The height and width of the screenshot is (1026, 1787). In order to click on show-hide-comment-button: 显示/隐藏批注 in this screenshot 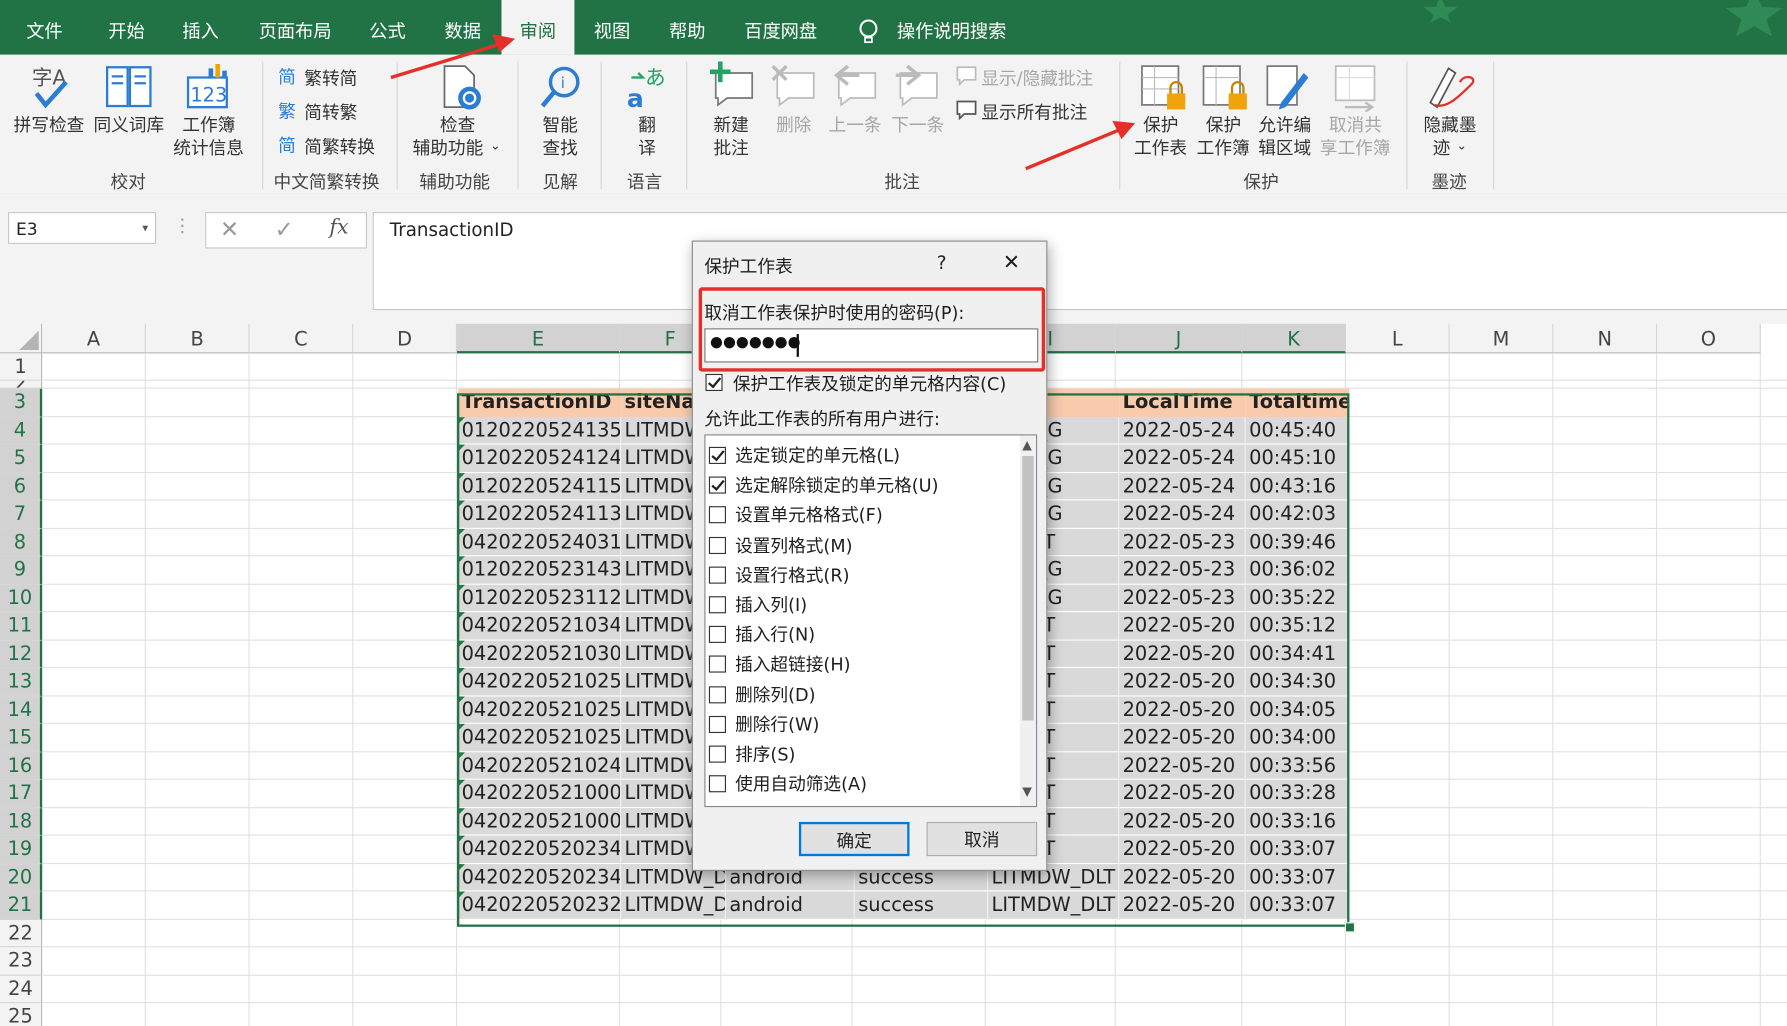, I will do `click(1037, 77)`.